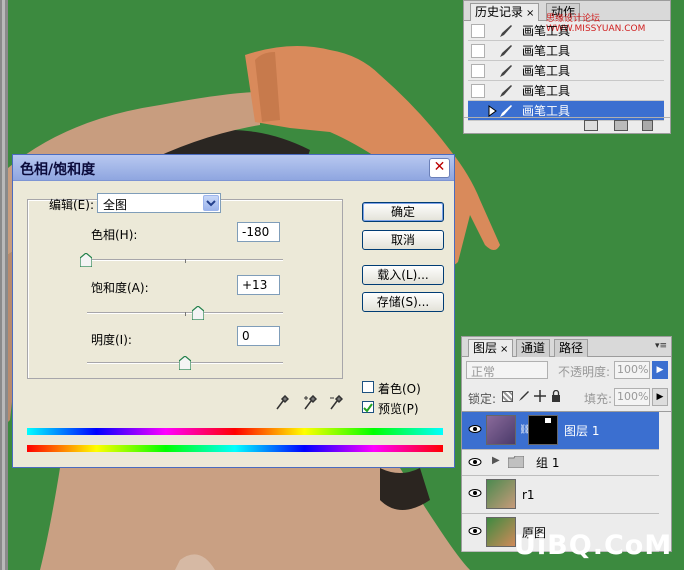  I want to click on saturation-slider-thumb, so click(198, 313).